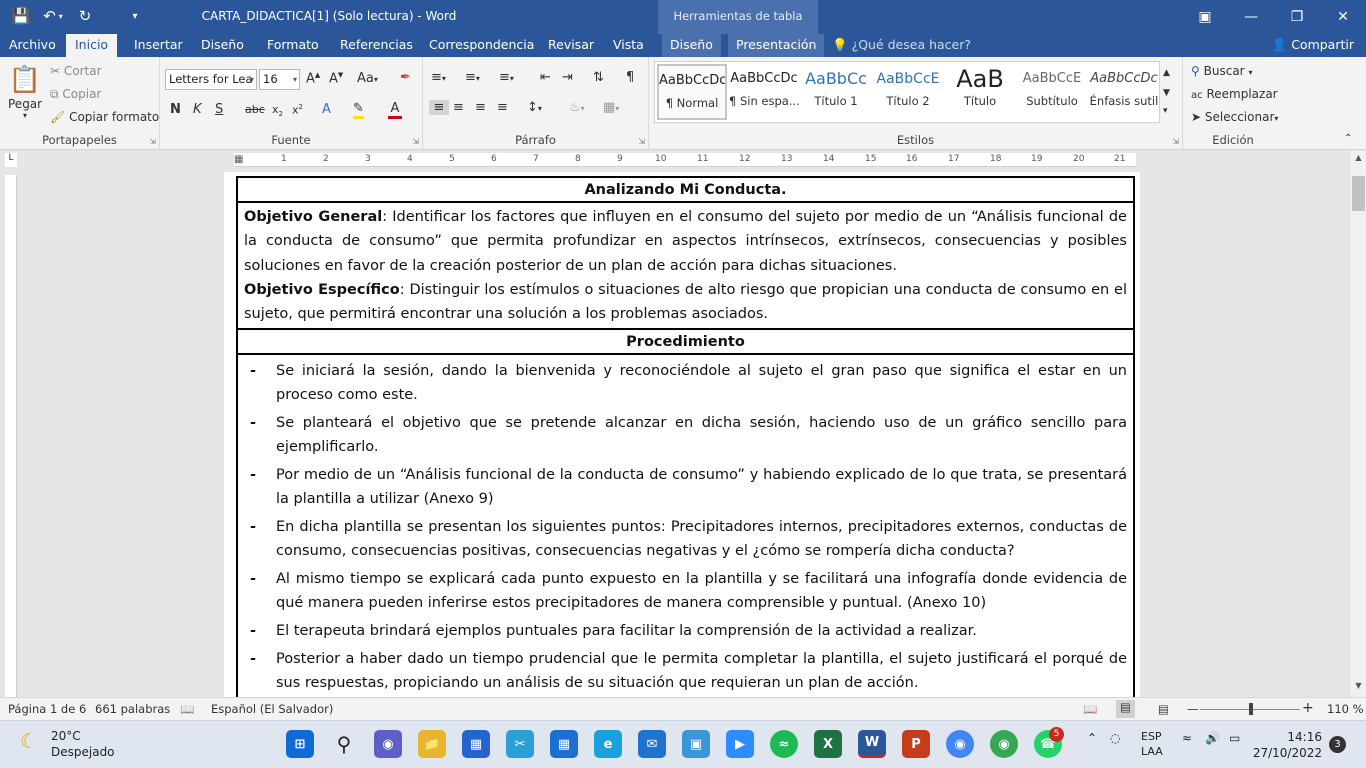 This screenshot has width=1366, height=768. What do you see at coordinates (376, 45) in the screenshot?
I see `tab-referencias: Referencias` at bounding box center [376, 45].